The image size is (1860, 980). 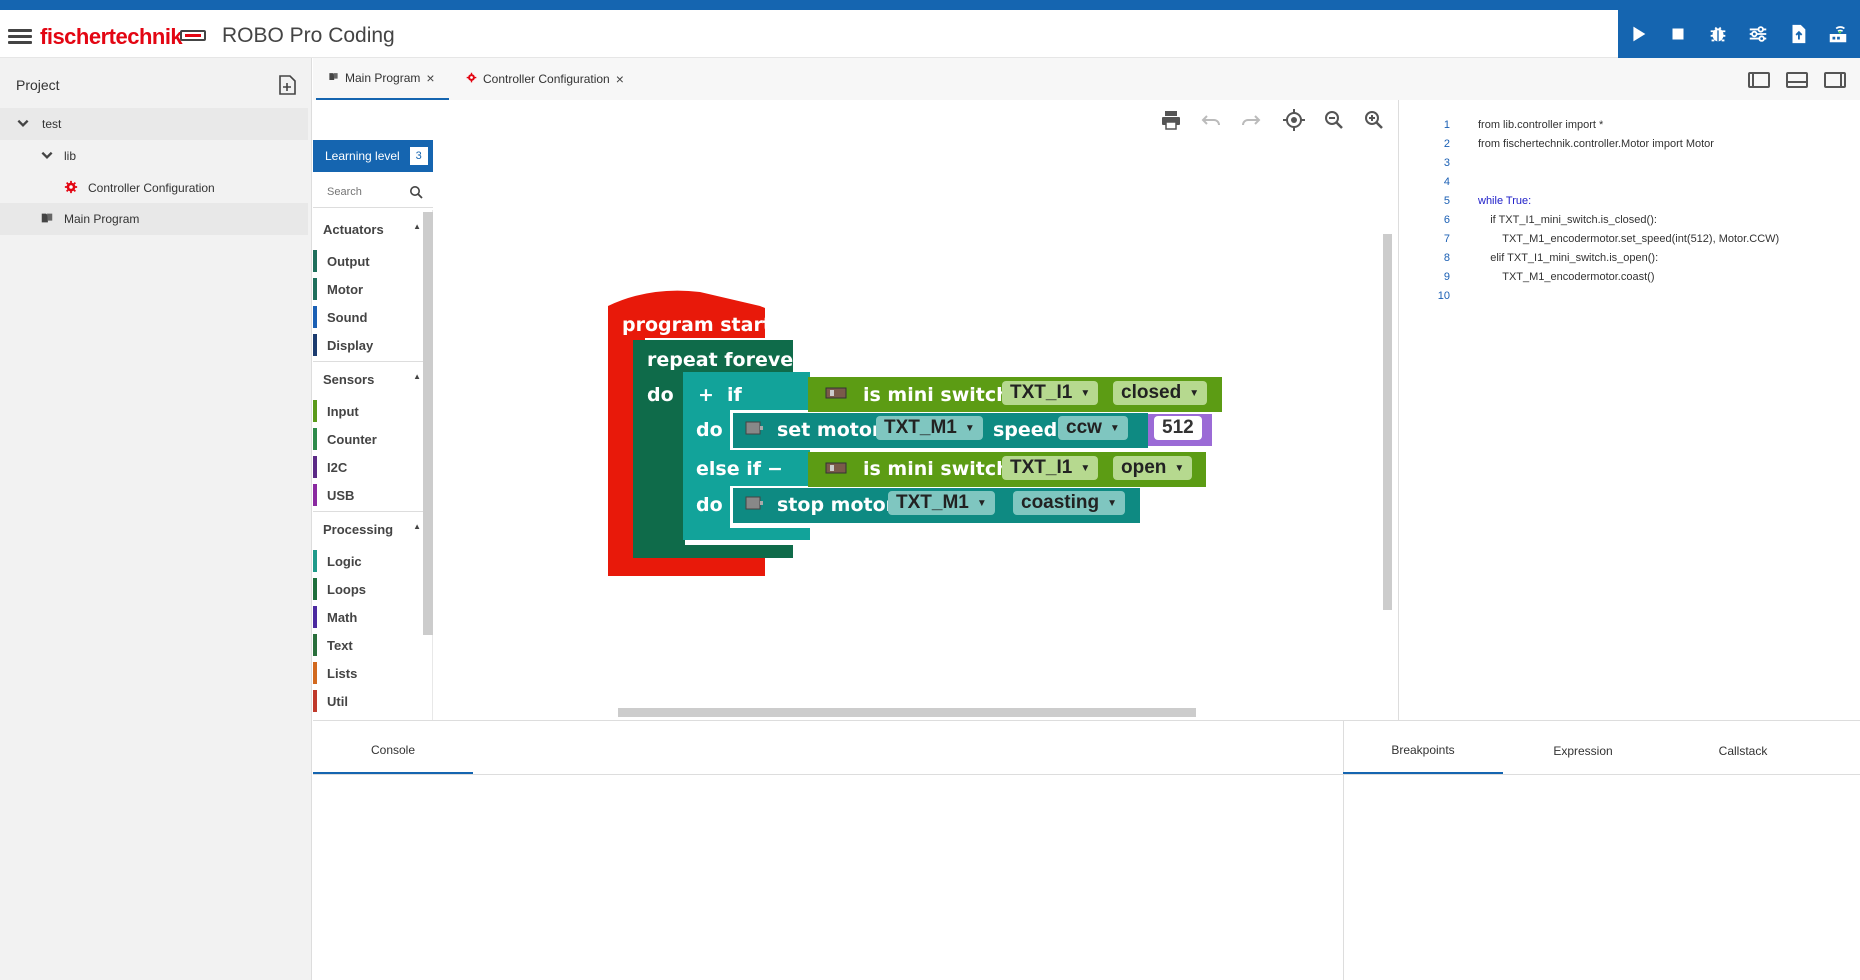 What do you see at coordinates (1797, 80) in the screenshot?
I see `layout-bottom-panel-icon` at bounding box center [1797, 80].